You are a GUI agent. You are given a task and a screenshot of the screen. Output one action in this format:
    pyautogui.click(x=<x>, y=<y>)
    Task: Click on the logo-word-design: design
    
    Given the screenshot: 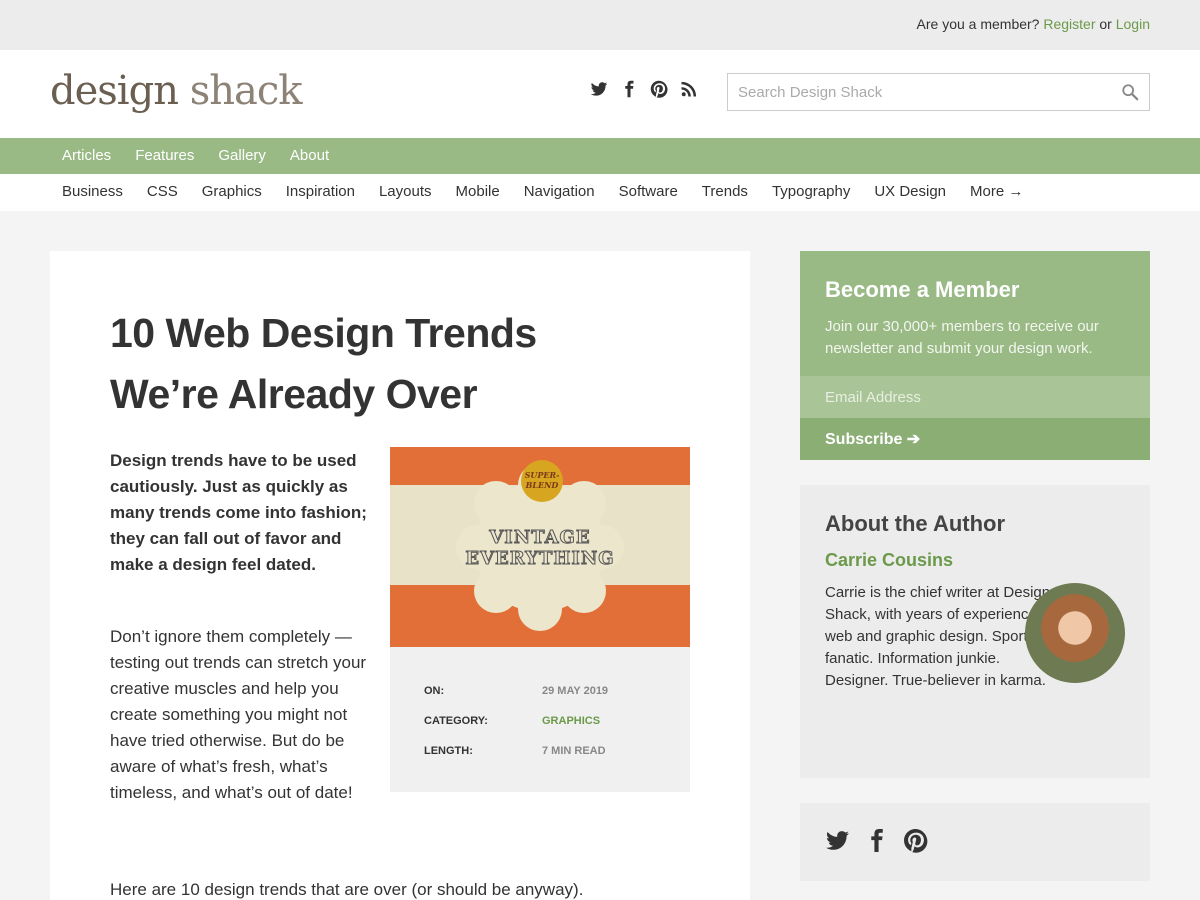 What is the action you would take?
    pyautogui.click(x=114, y=91)
    